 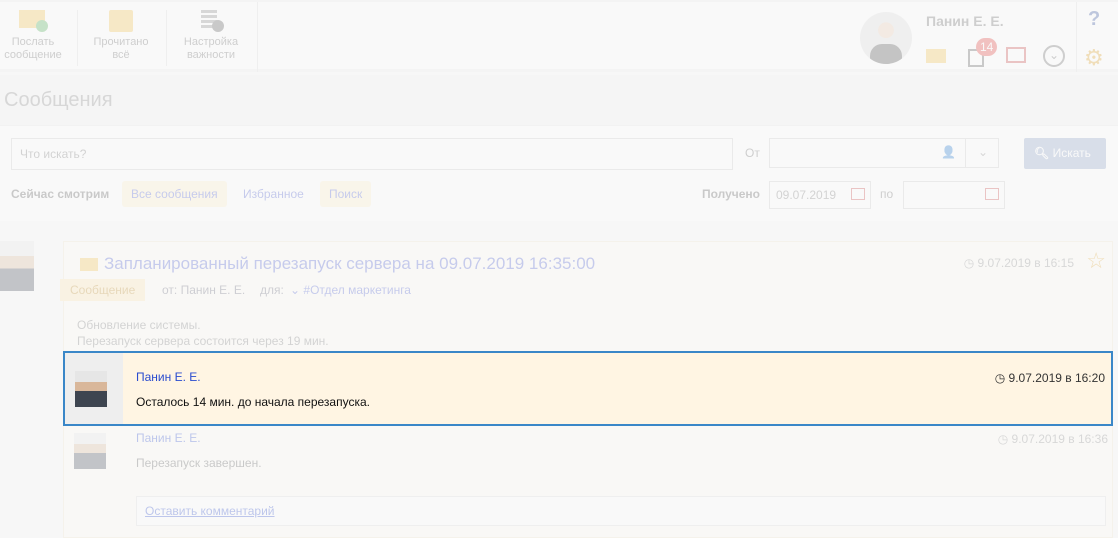 I want to click on message-time: ◷ 9.07.2019 в 16:15, so click(x=1018, y=263).